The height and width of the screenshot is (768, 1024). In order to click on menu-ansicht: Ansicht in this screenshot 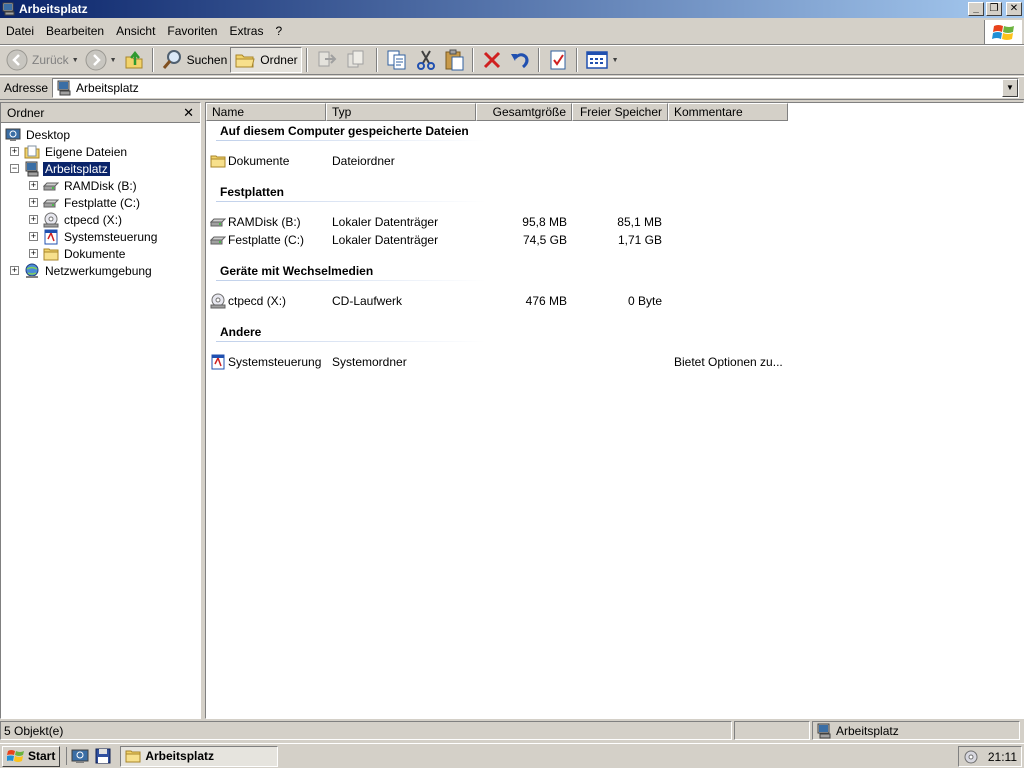, I will do `click(135, 31)`.